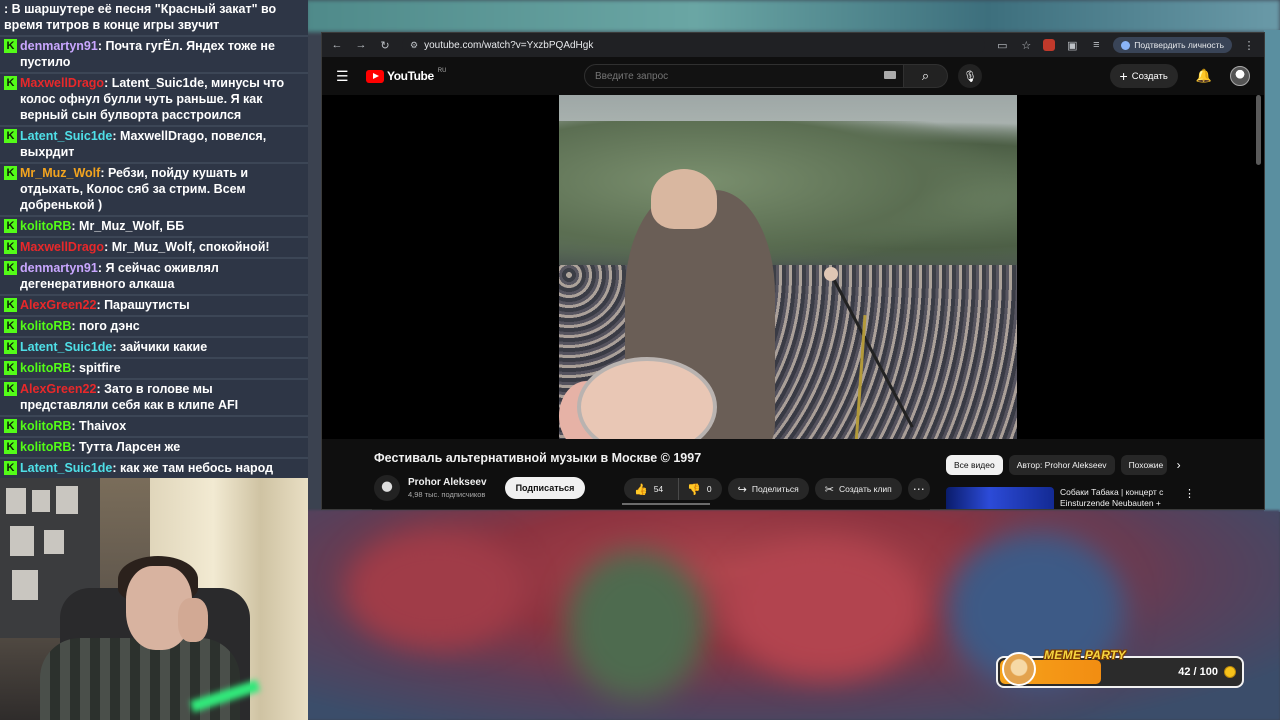  What do you see at coordinates (1002, 45) in the screenshot?
I see `cast-icon: ▭` at bounding box center [1002, 45].